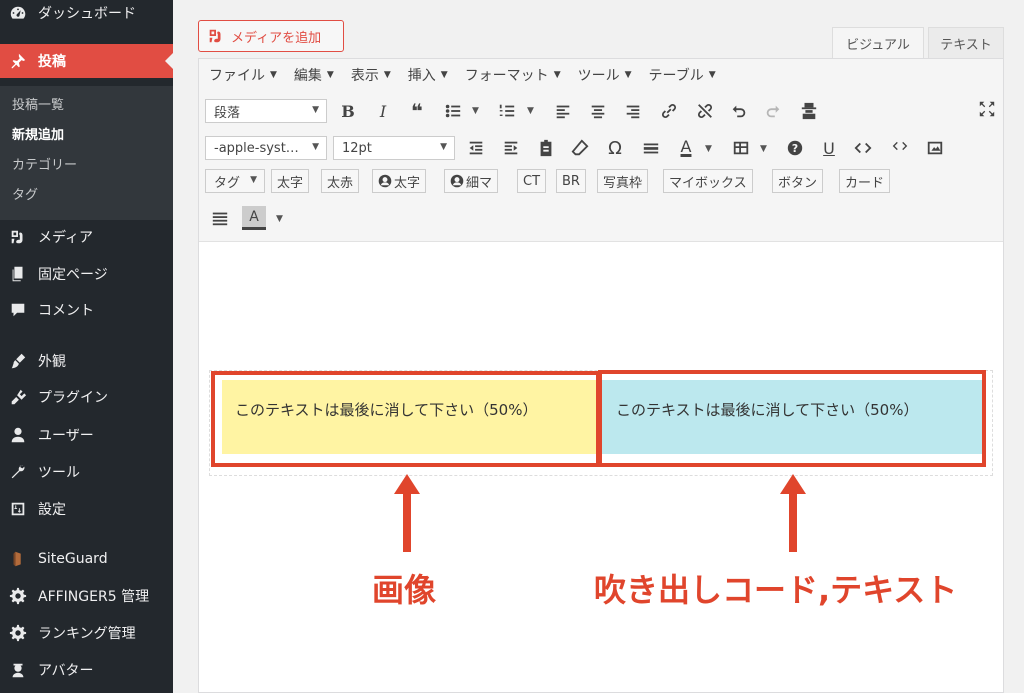  What do you see at coordinates (966, 43) in the screenshot?
I see `tab-text: テキスト` at bounding box center [966, 43].